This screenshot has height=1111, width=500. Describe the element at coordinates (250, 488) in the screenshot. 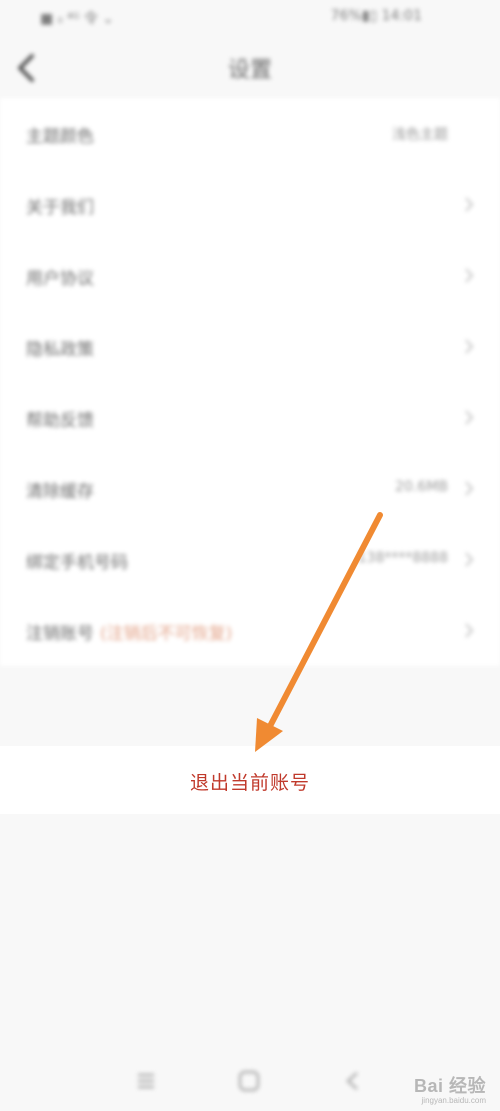

I see `settings-row-cache: 清除缓存 20.6MB` at that location.